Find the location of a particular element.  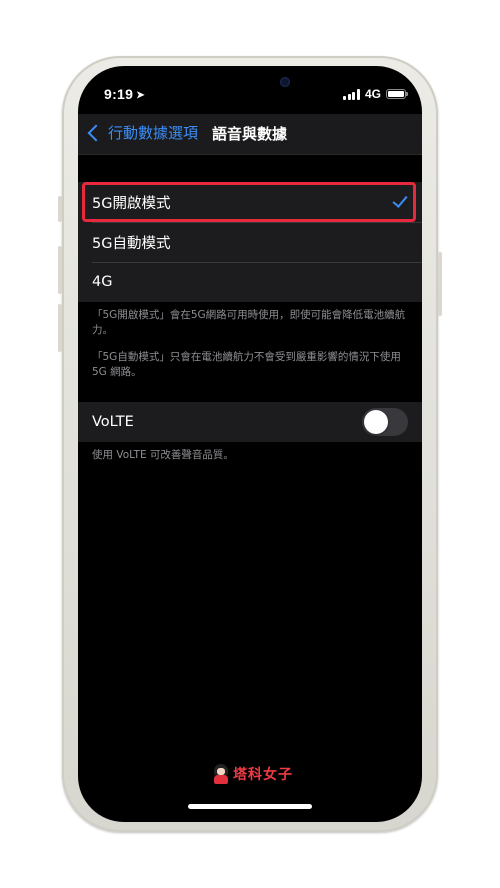

network-type-label: 4G is located at coordinates (372, 94).